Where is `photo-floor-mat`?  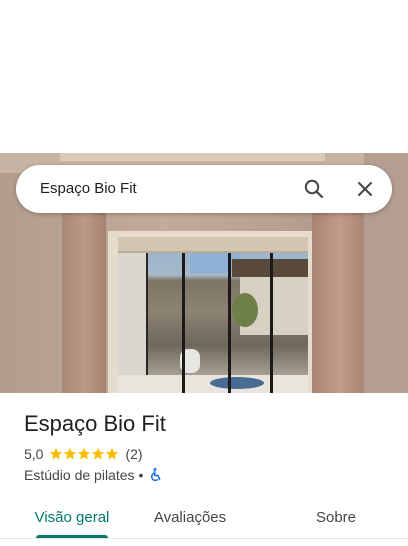 photo-floor-mat is located at coordinates (237, 383).